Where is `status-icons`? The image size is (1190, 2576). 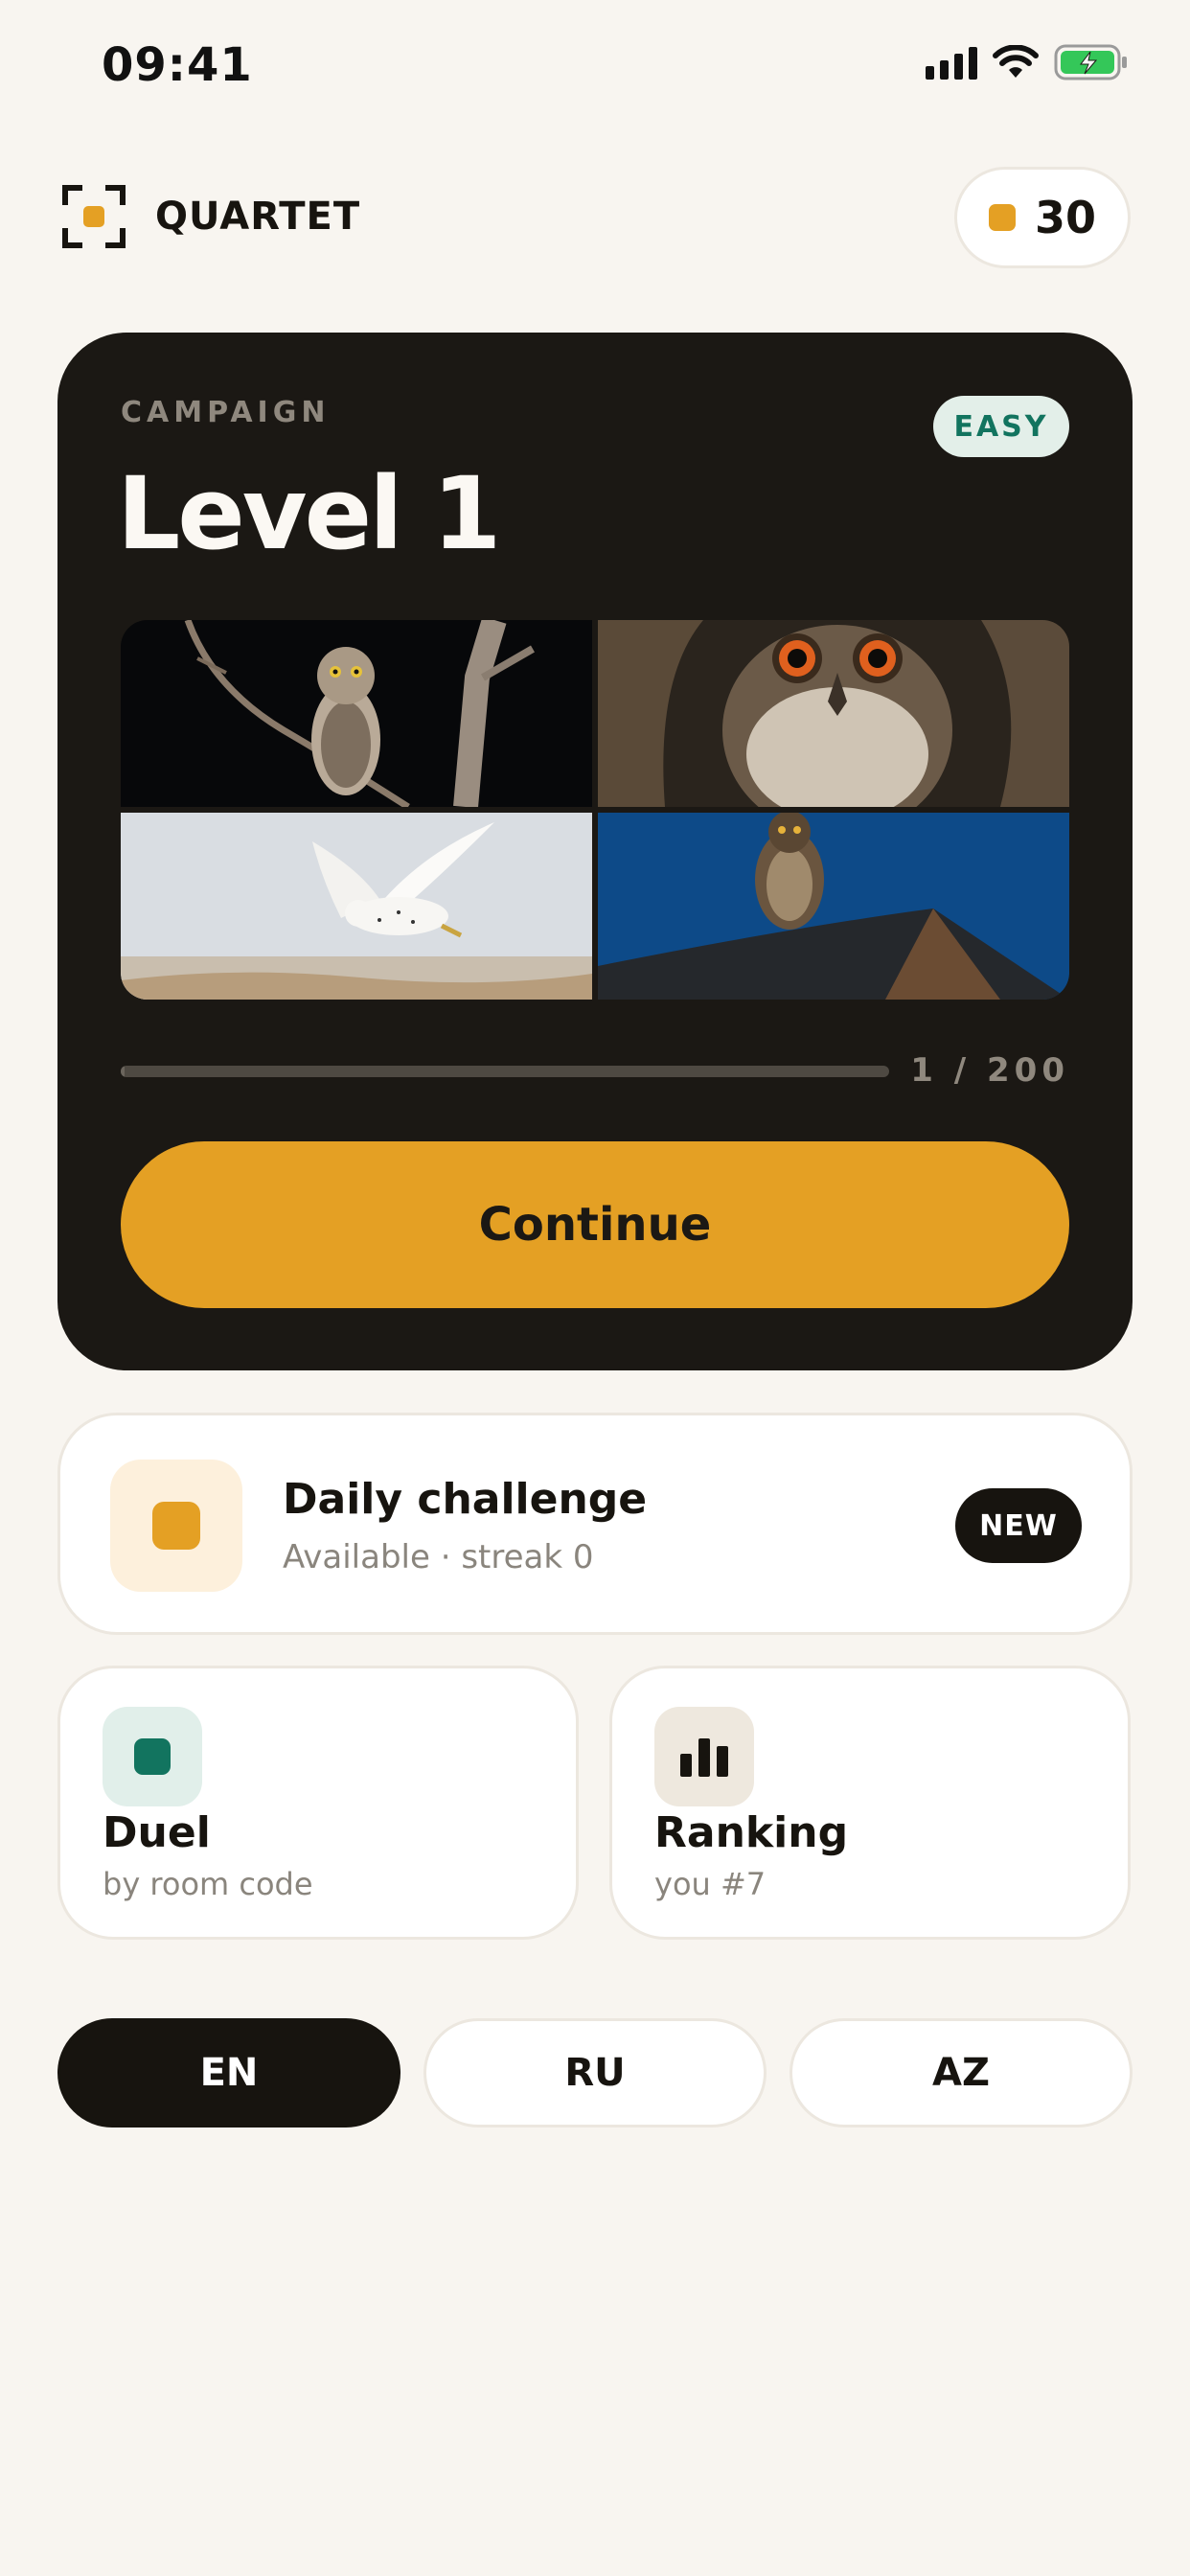
status-icons is located at coordinates (1028, 62).